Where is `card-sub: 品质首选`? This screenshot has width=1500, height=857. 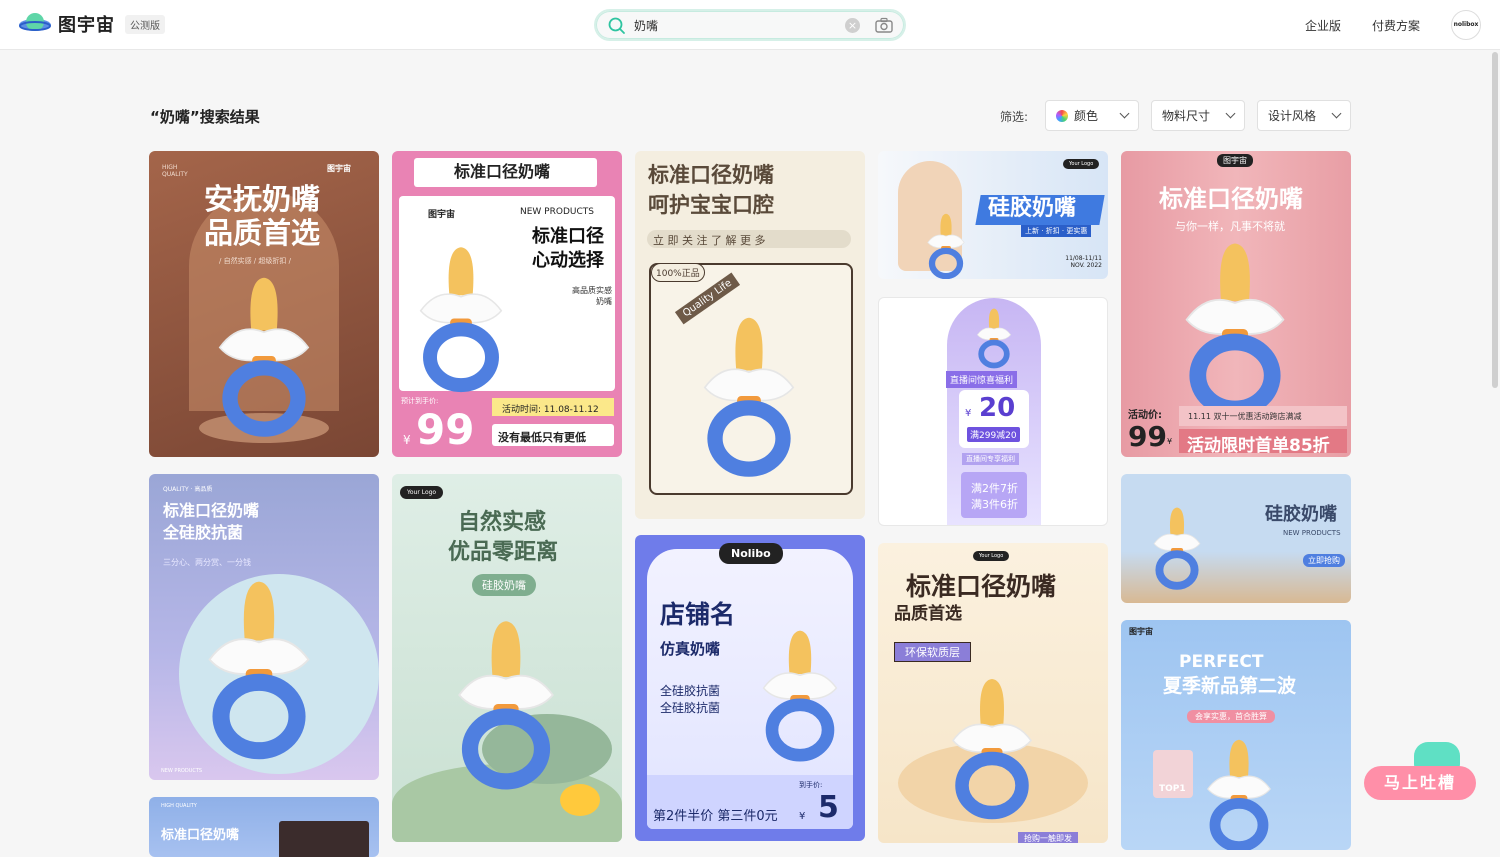
card-sub: 品质首选 is located at coordinates (928, 614).